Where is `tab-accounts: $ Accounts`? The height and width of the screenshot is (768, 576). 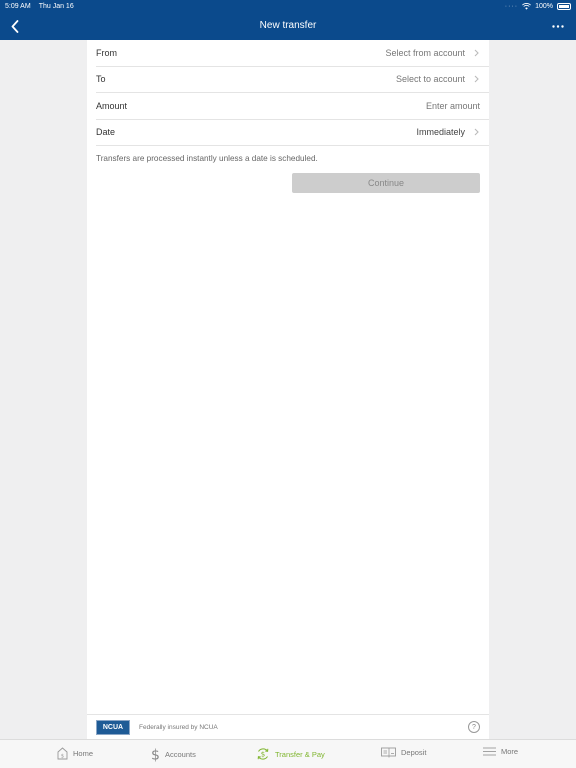
tab-accounts: $ Accounts is located at coordinates (173, 755).